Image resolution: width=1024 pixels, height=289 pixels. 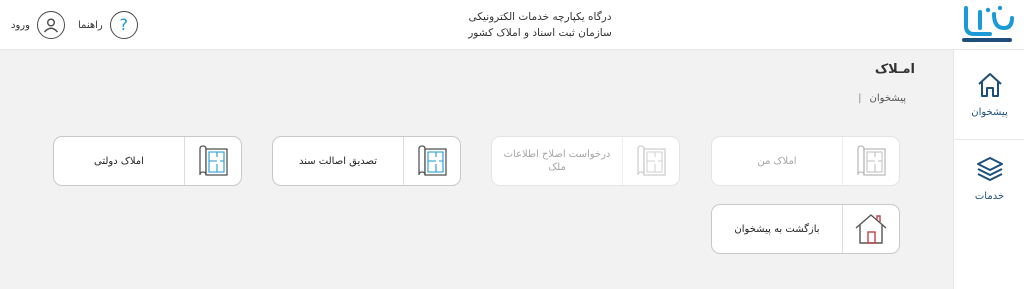 I want to click on login-label: ورود, so click(x=20, y=25).